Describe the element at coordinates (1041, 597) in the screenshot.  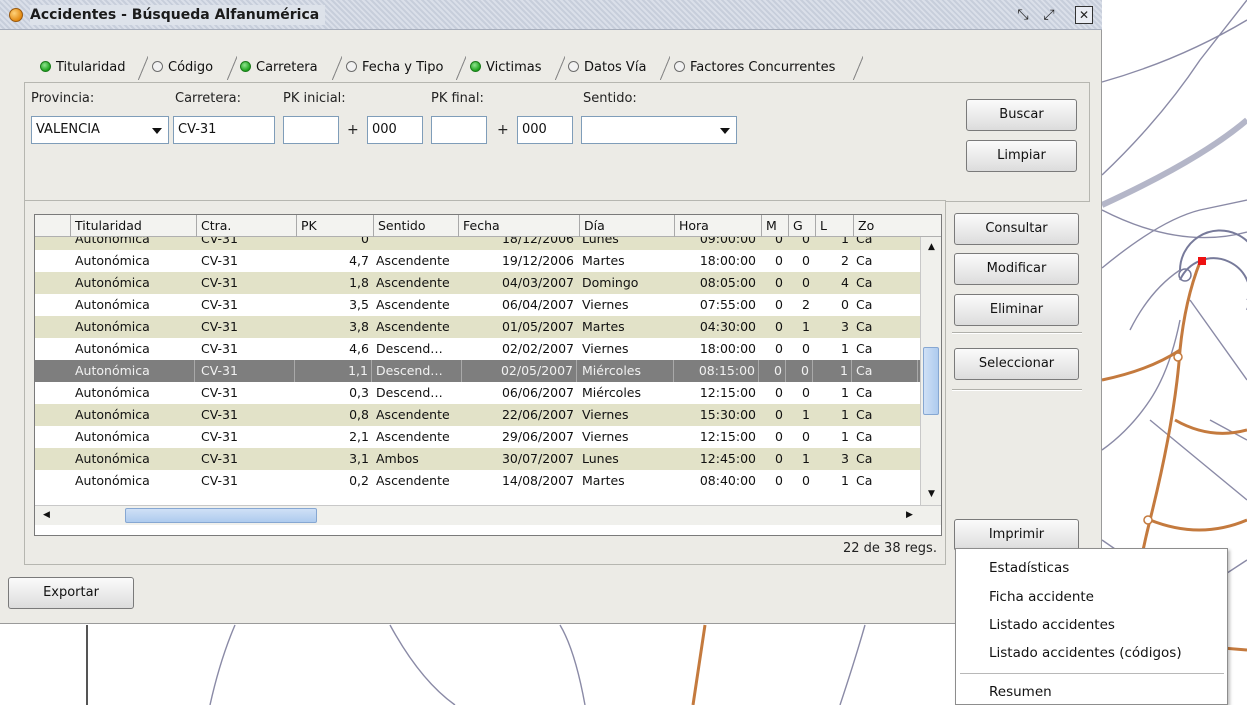
I see `menu-item-ficha-accidente: Ficha accidente` at that location.